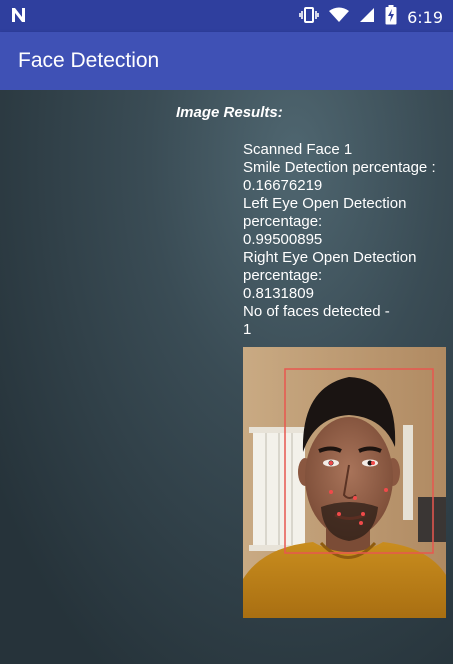 This screenshot has width=453, height=664. Describe the element at coordinates (339, 17) in the screenshot. I see `wifi-icon` at that location.